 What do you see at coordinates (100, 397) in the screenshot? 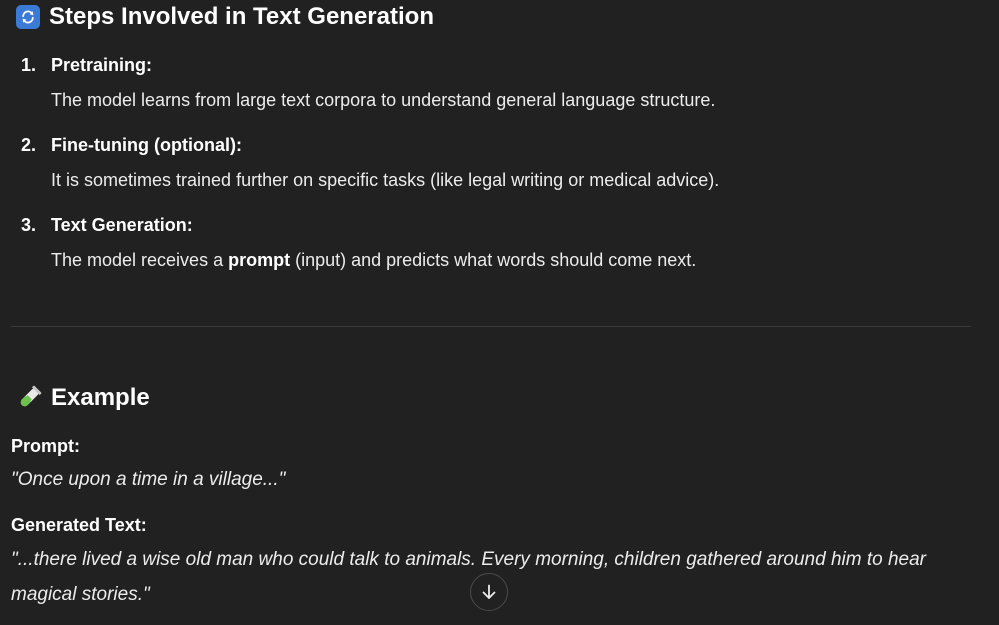
I see `example-title: Example` at bounding box center [100, 397].